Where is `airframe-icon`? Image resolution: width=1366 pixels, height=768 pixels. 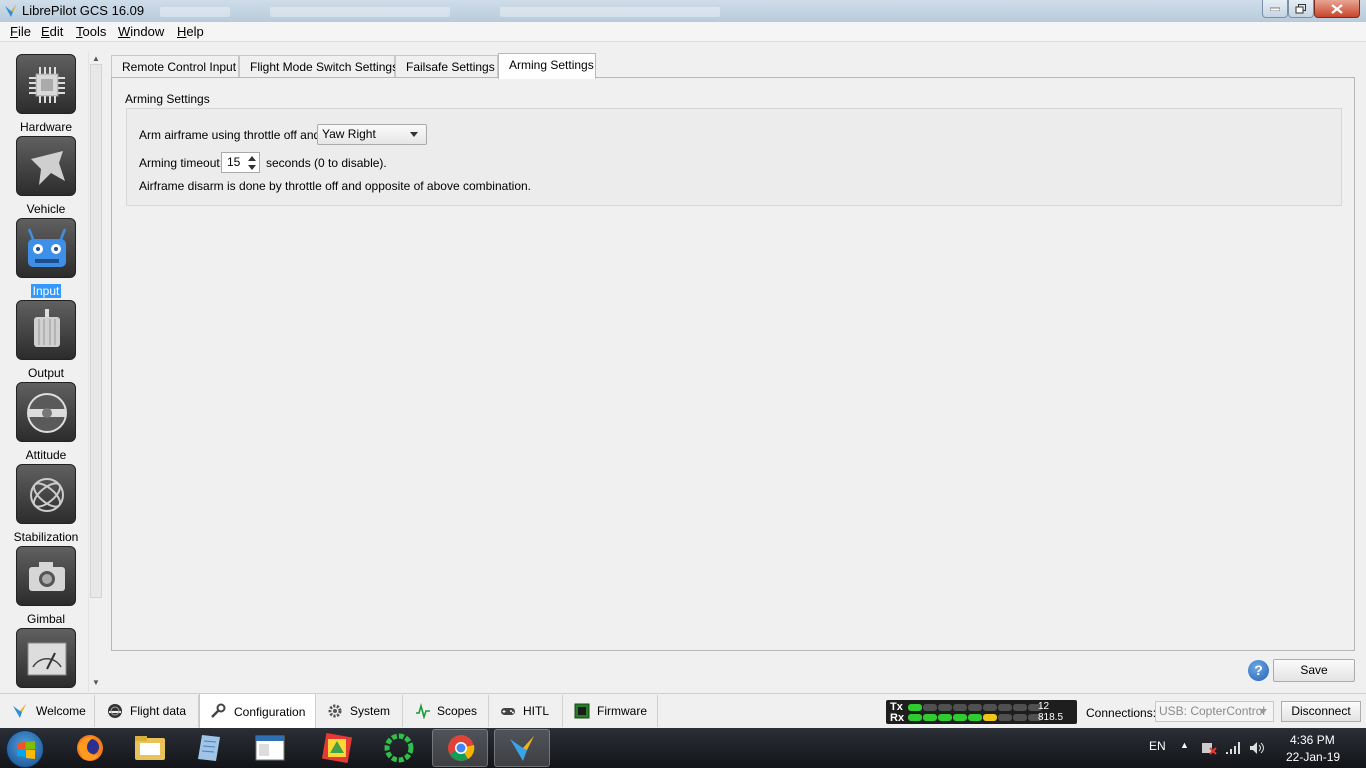
airframe-icon is located at coordinates (48, 168).